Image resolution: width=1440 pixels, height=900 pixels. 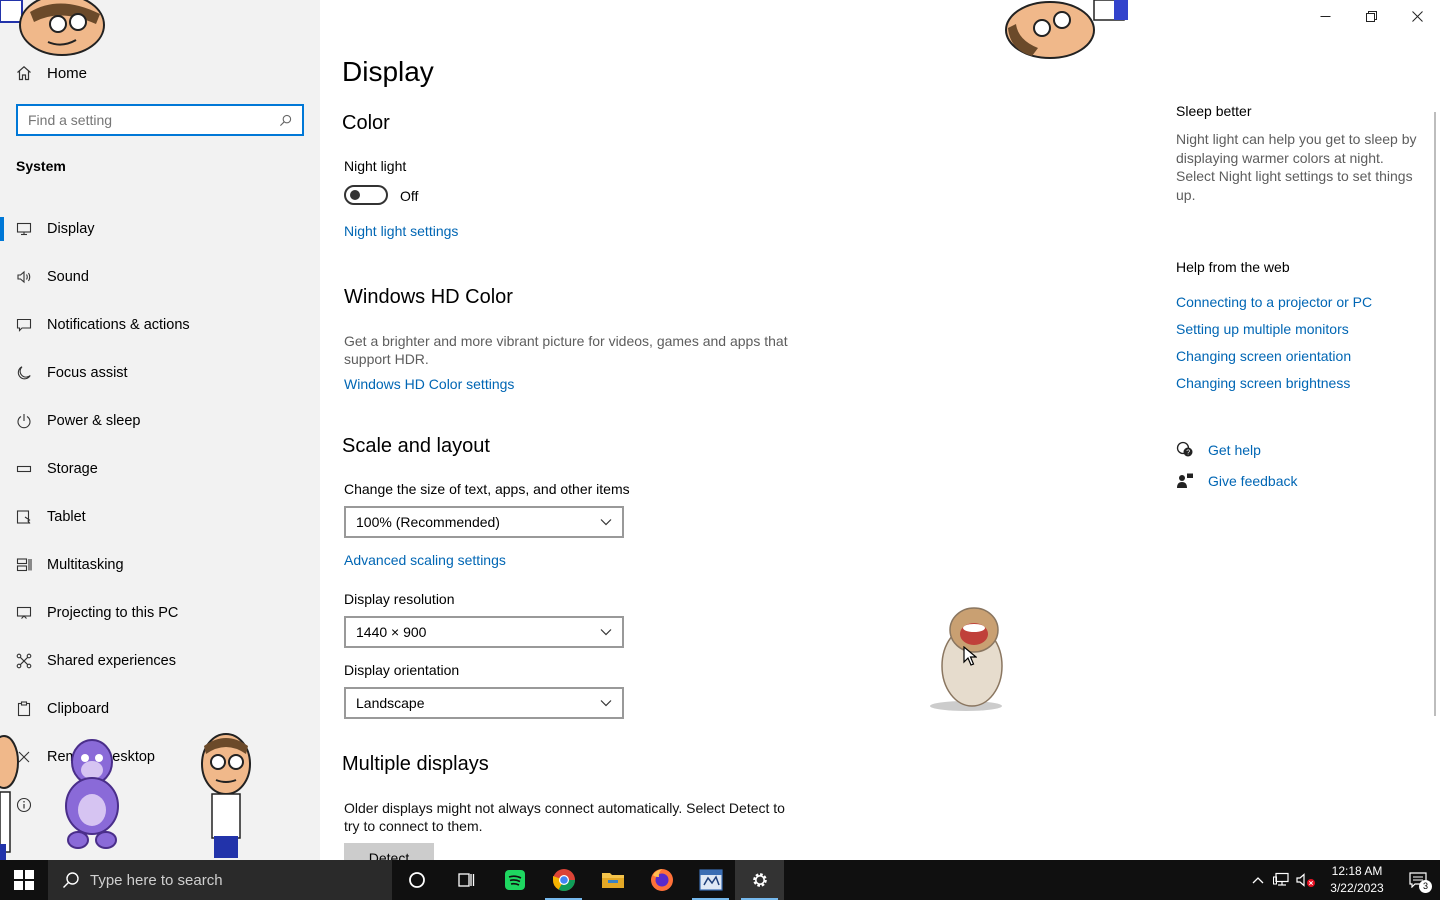 What do you see at coordinates (710, 880) in the screenshot?
I see `app-taskbar-button` at bounding box center [710, 880].